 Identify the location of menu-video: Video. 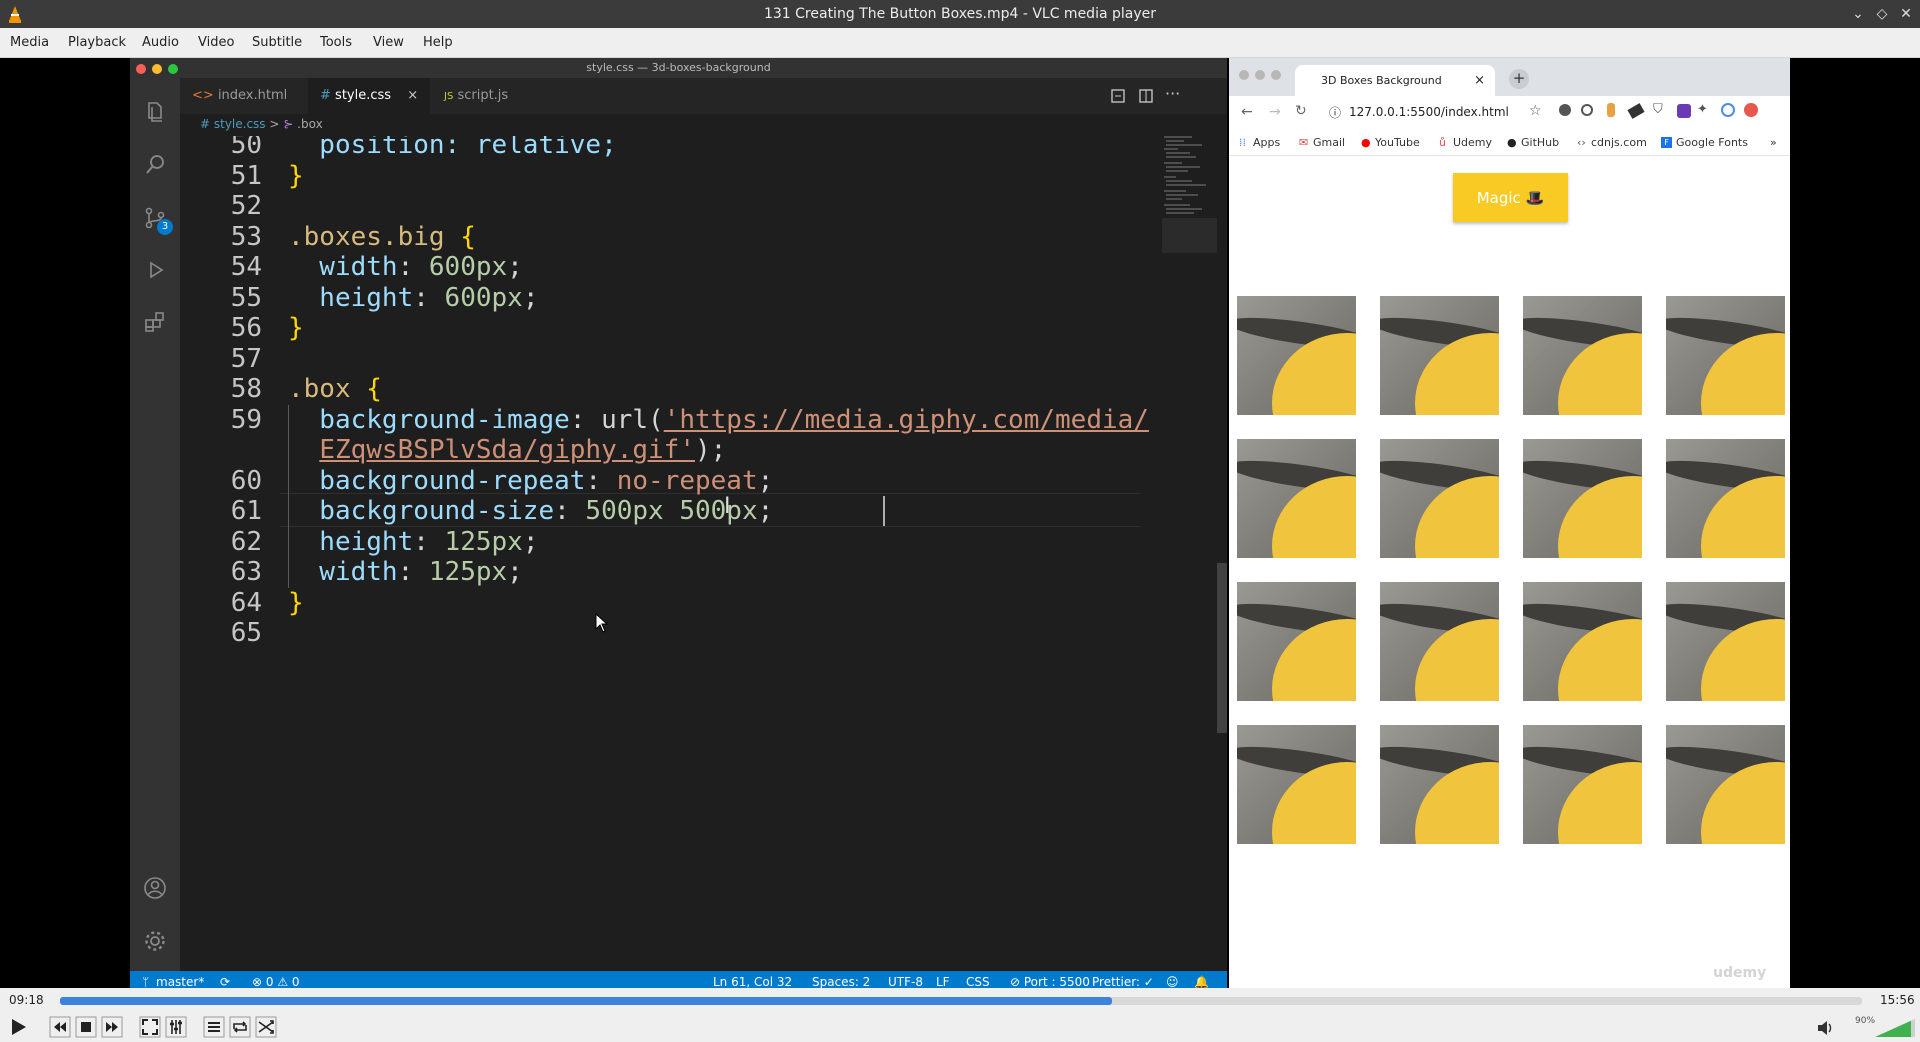
(216, 42).